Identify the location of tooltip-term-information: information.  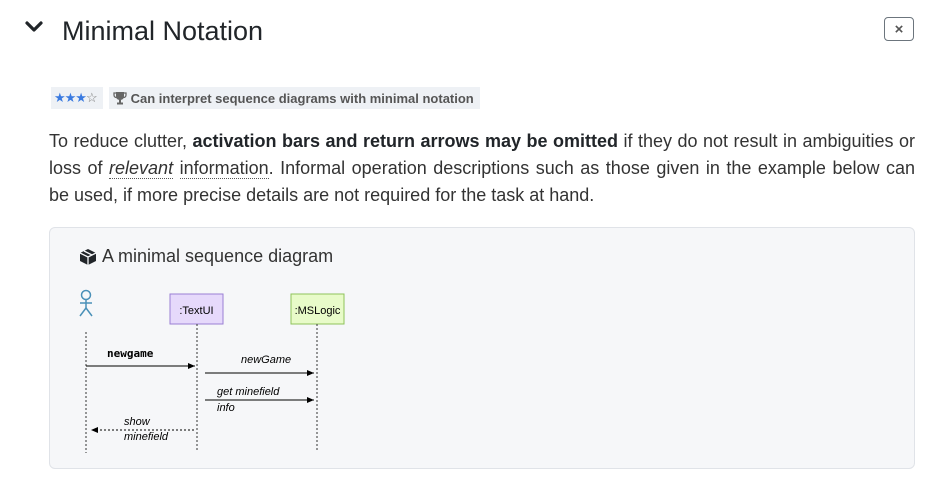
(224, 168).